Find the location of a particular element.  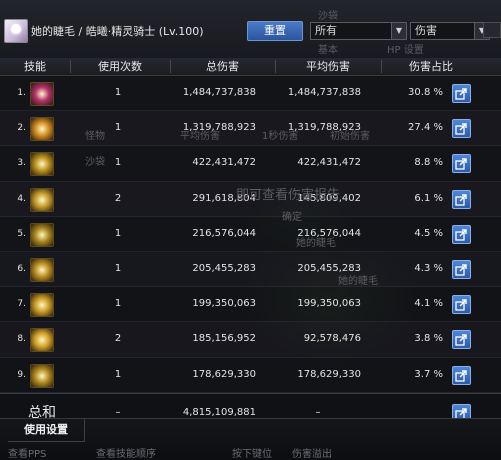

row-rank: 2. is located at coordinates (21, 128).